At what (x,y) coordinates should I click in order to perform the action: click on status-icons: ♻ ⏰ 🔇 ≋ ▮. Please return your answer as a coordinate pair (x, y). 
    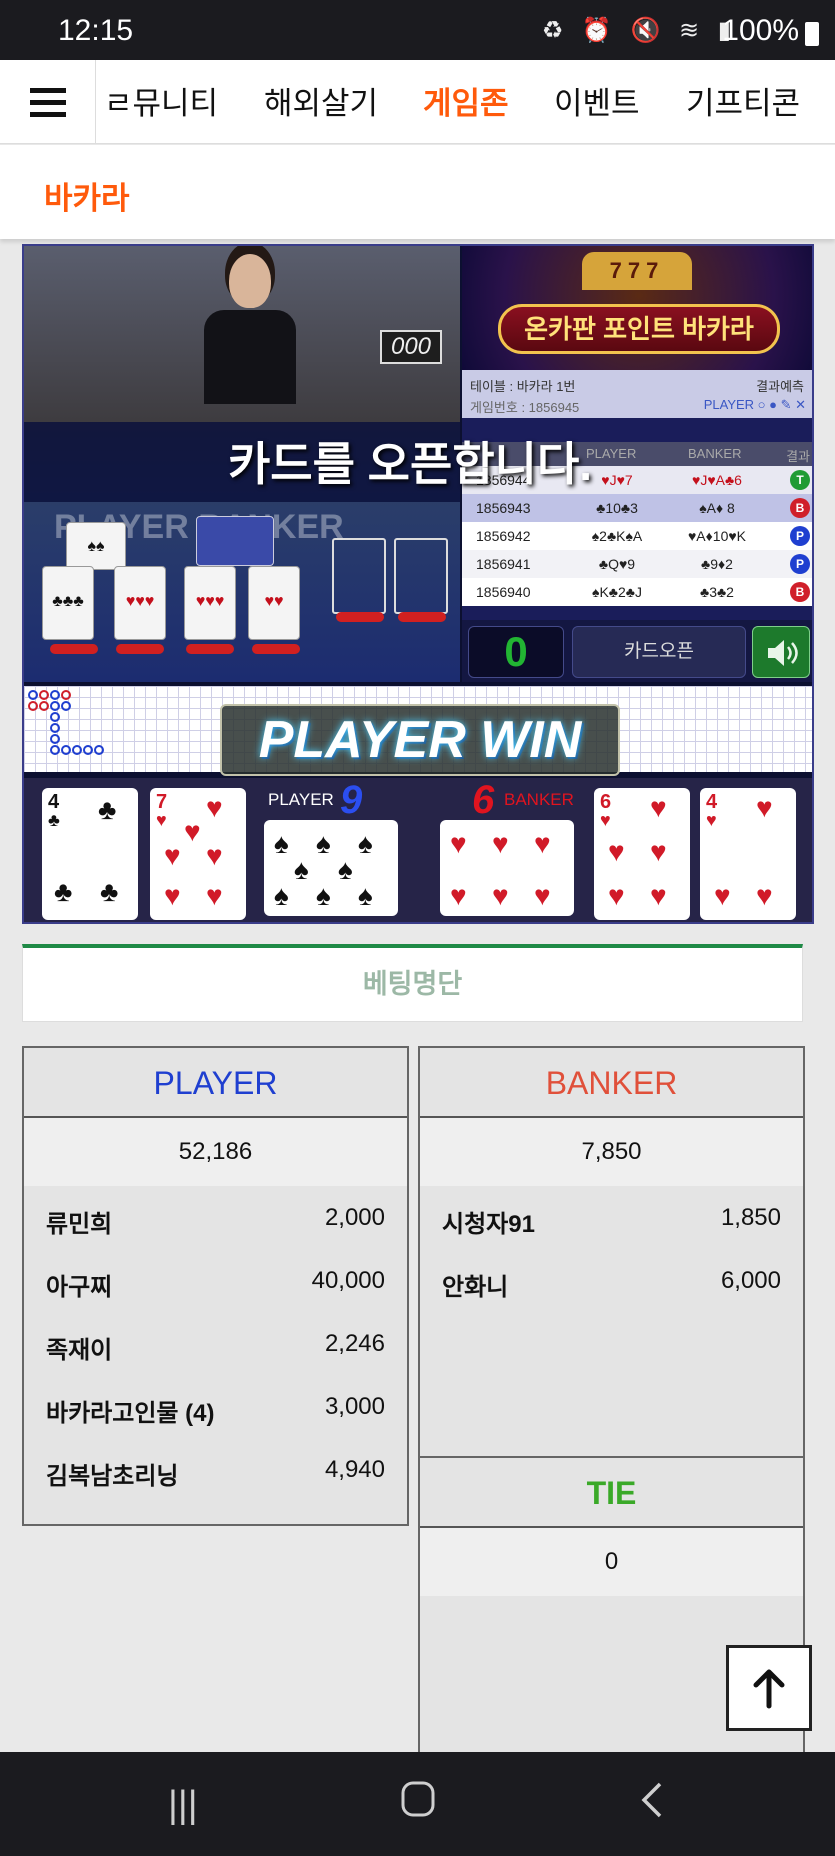
    Looking at the image, I should click on (639, 30).